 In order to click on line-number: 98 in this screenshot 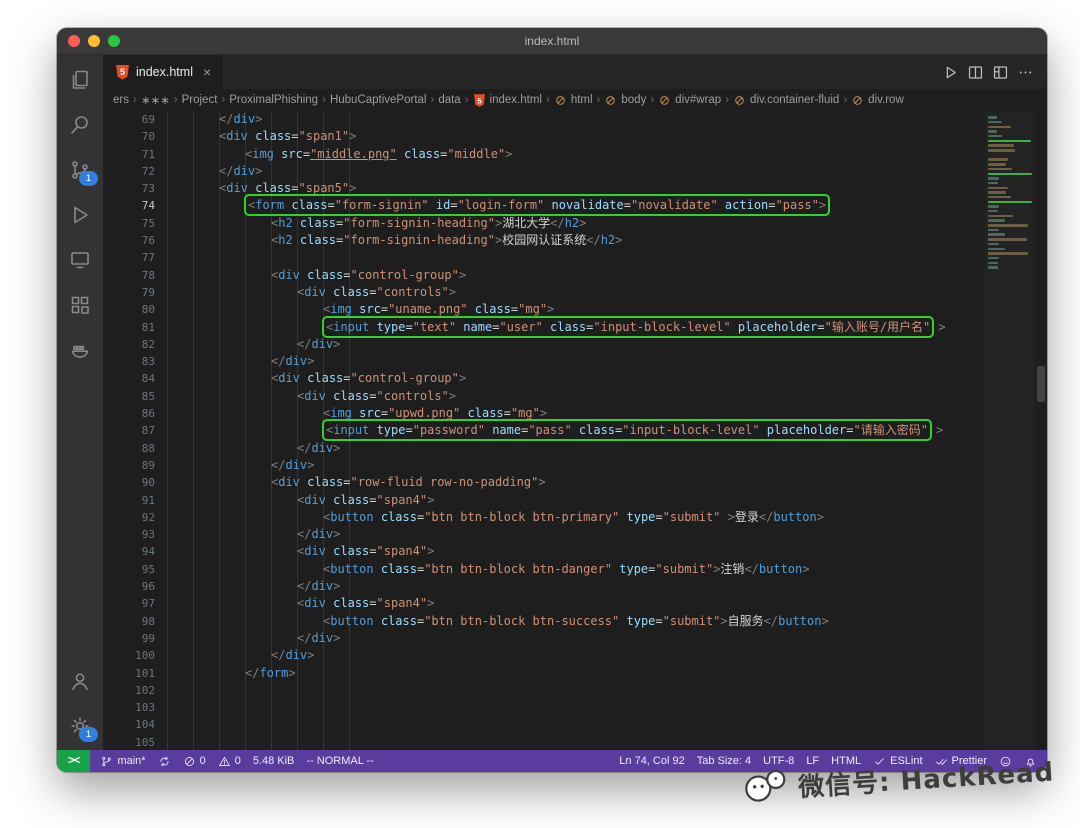, I will do `click(135, 621)`.